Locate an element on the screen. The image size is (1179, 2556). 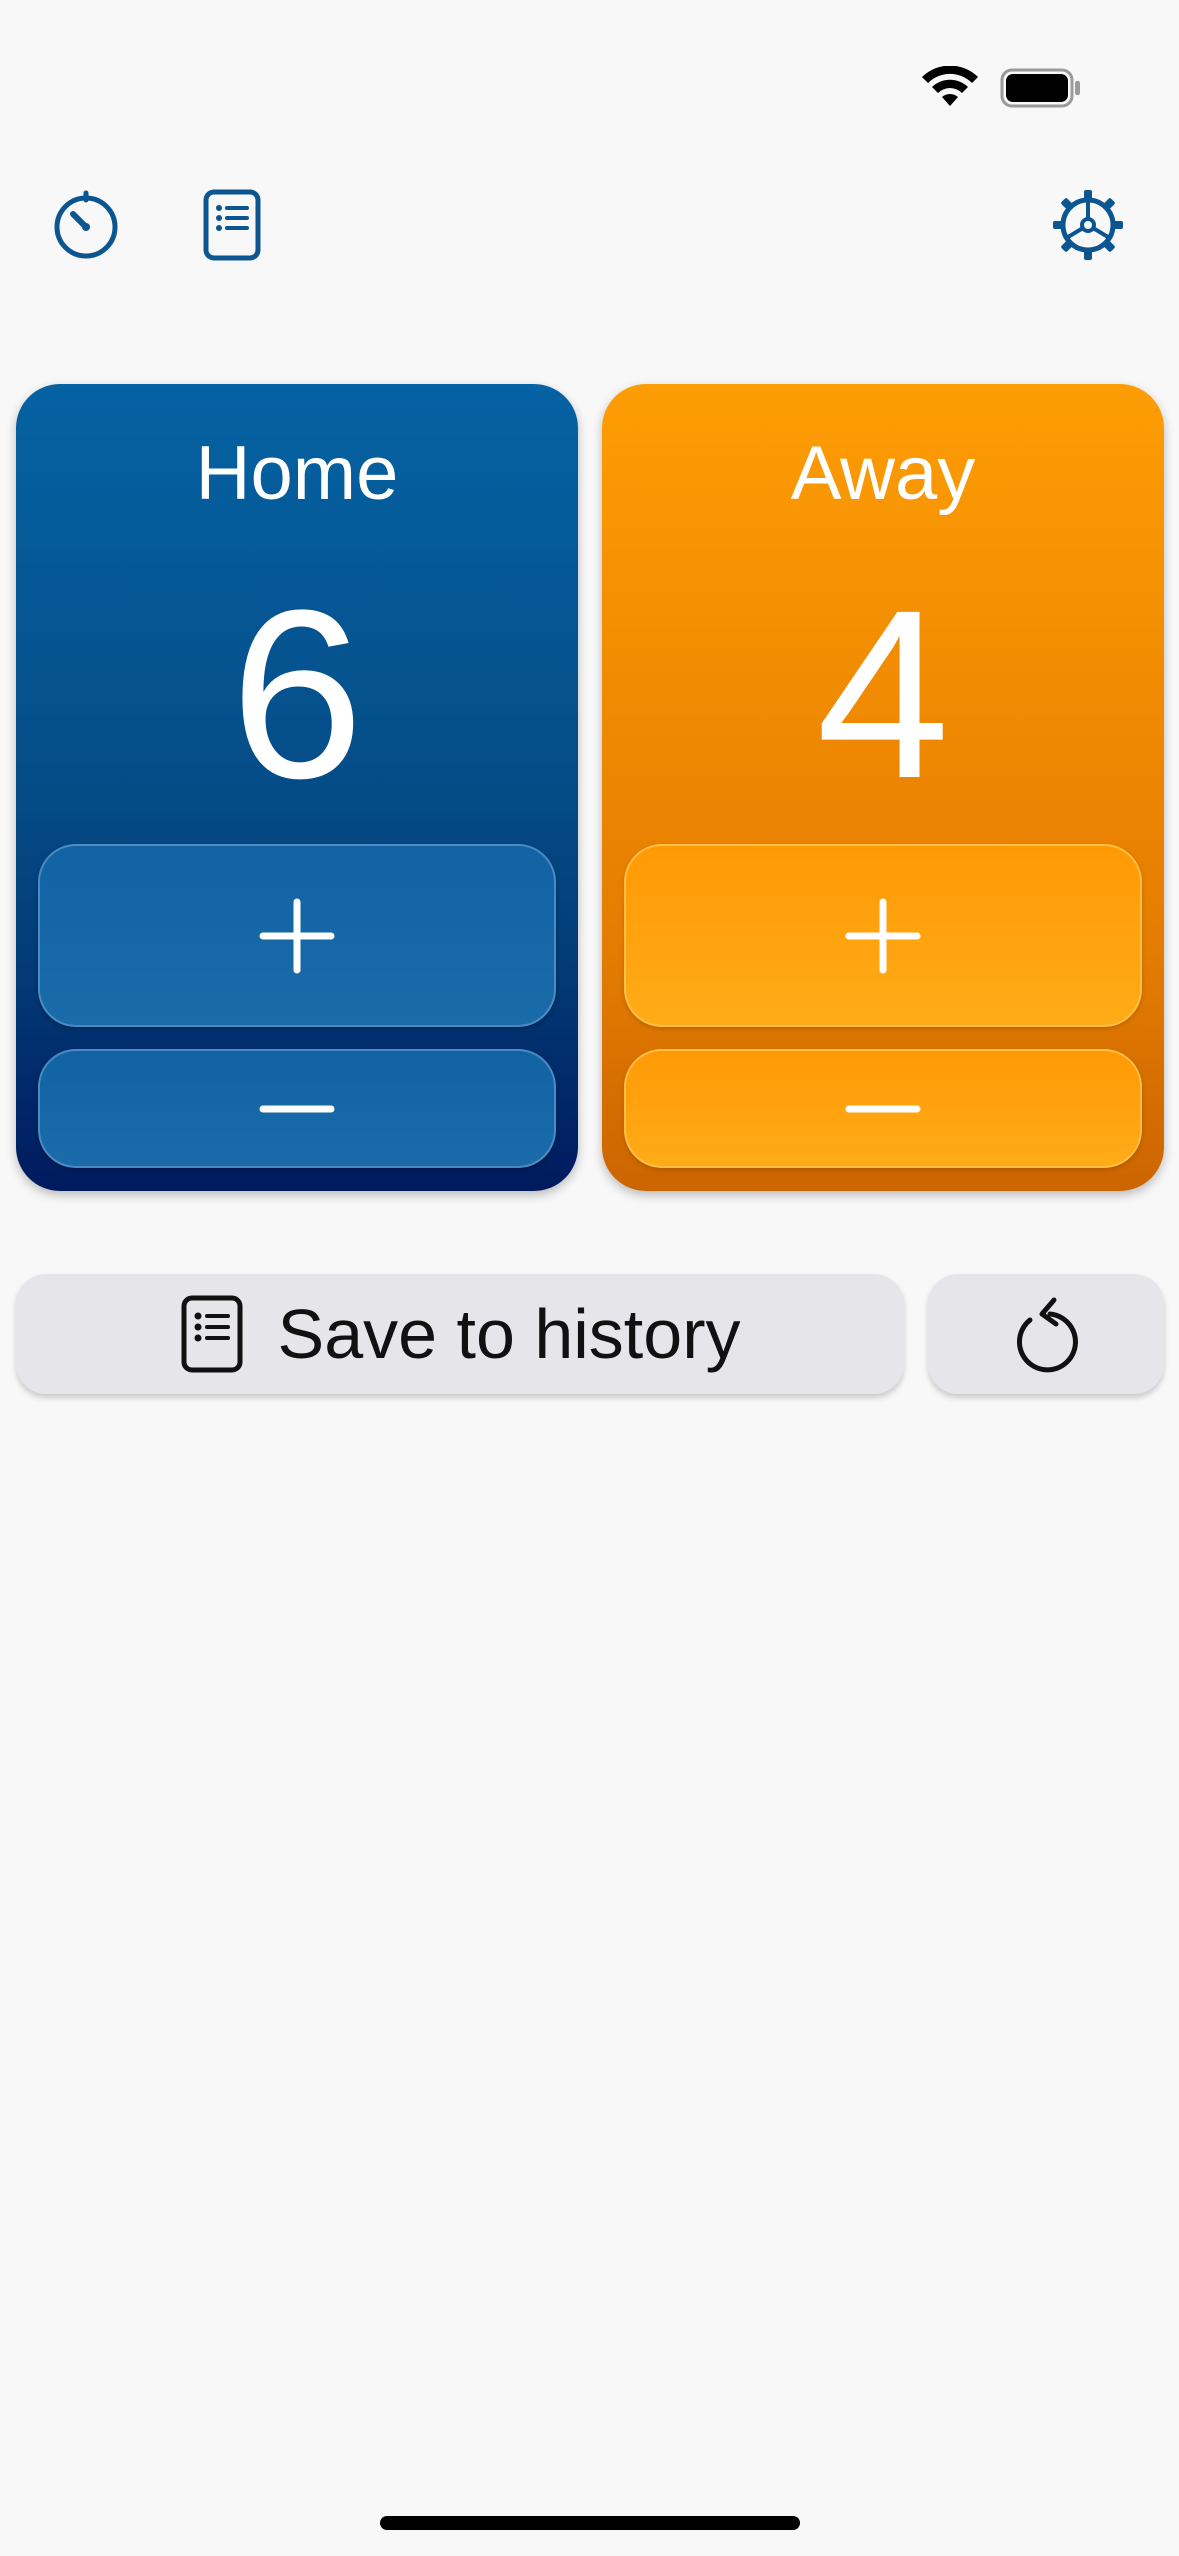
home-team-name: Home is located at coordinates (297, 473).